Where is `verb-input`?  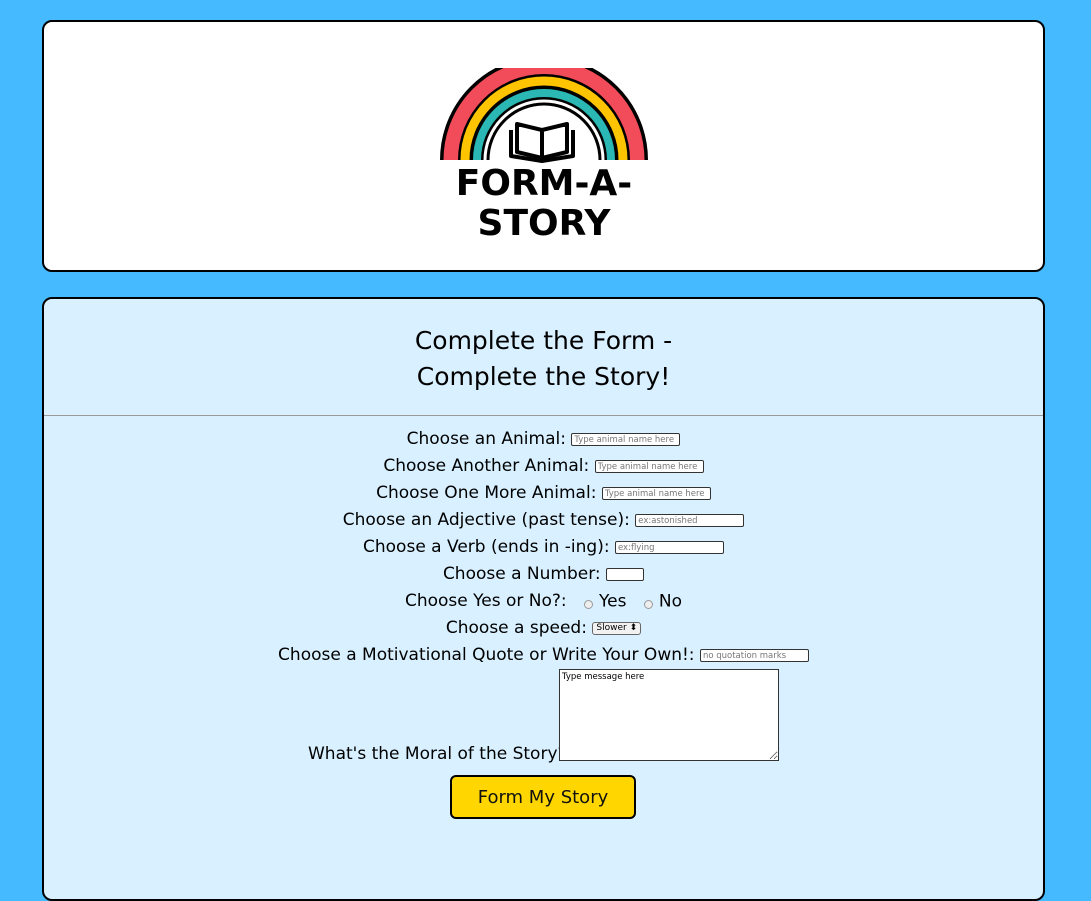 verb-input is located at coordinates (669, 547).